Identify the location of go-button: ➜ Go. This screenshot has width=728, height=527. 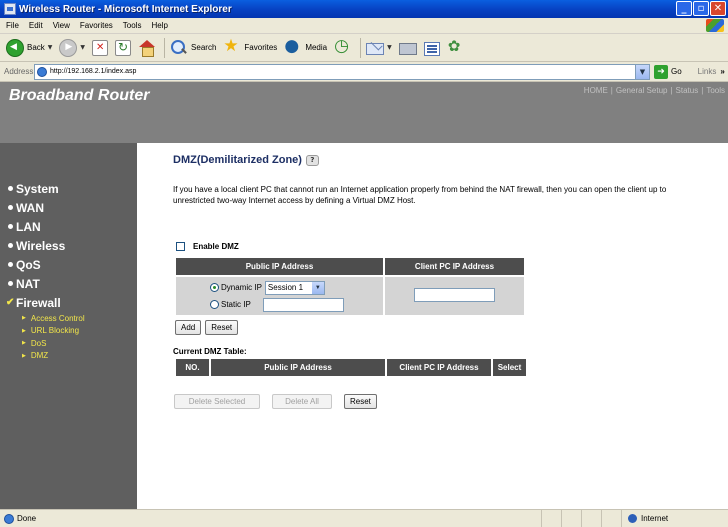
(668, 71).